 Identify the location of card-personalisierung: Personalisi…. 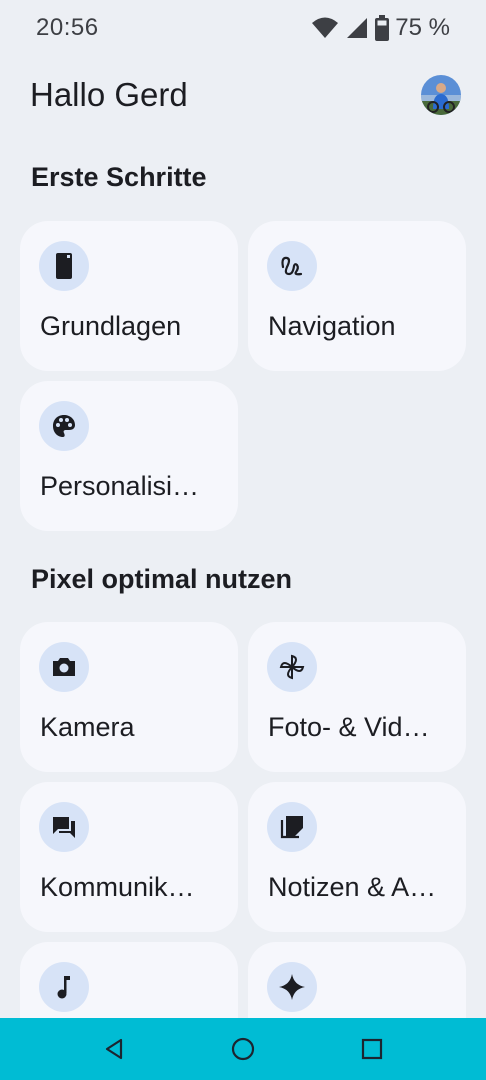
(129, 456).